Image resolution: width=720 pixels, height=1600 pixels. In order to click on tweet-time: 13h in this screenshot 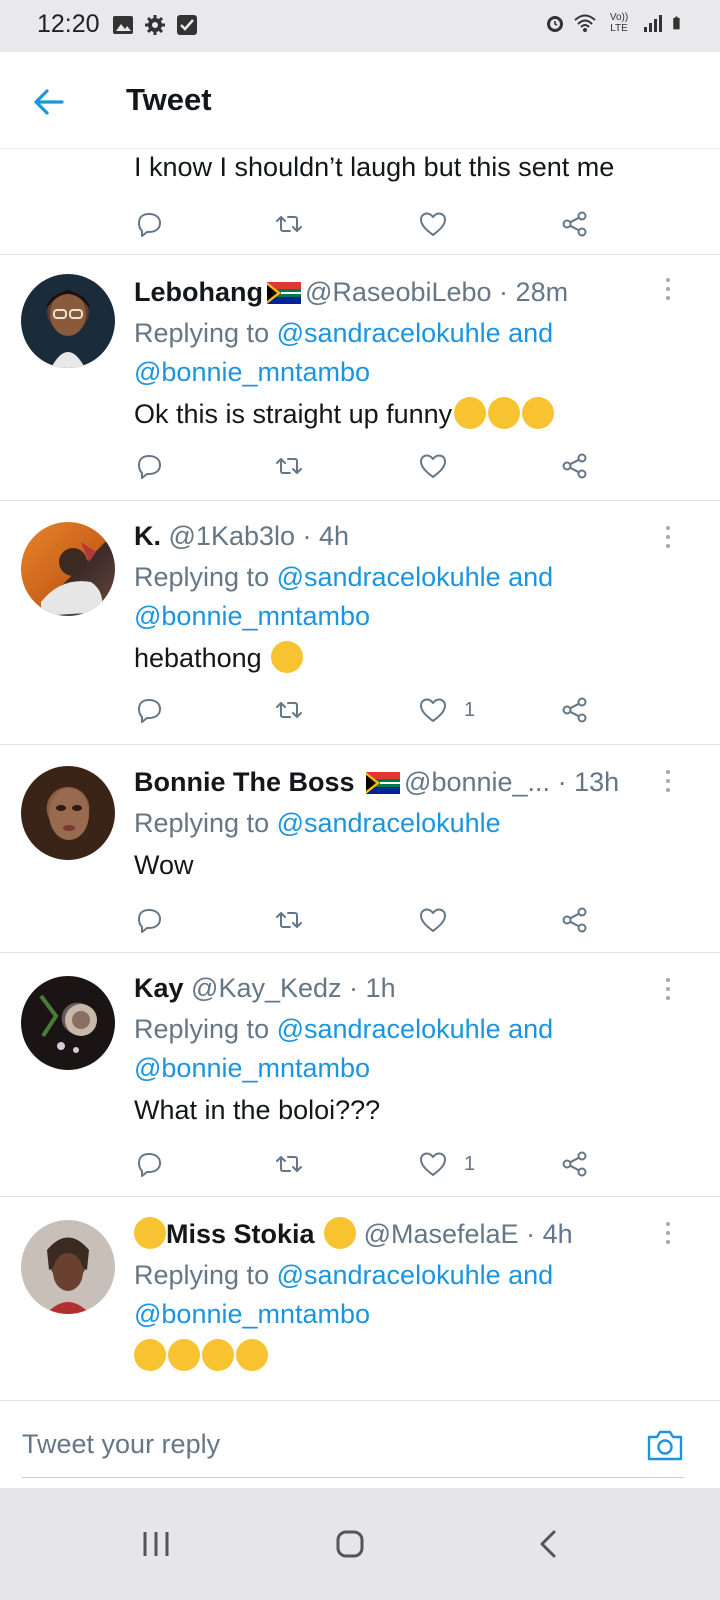, I will do `click(597, 782)`.